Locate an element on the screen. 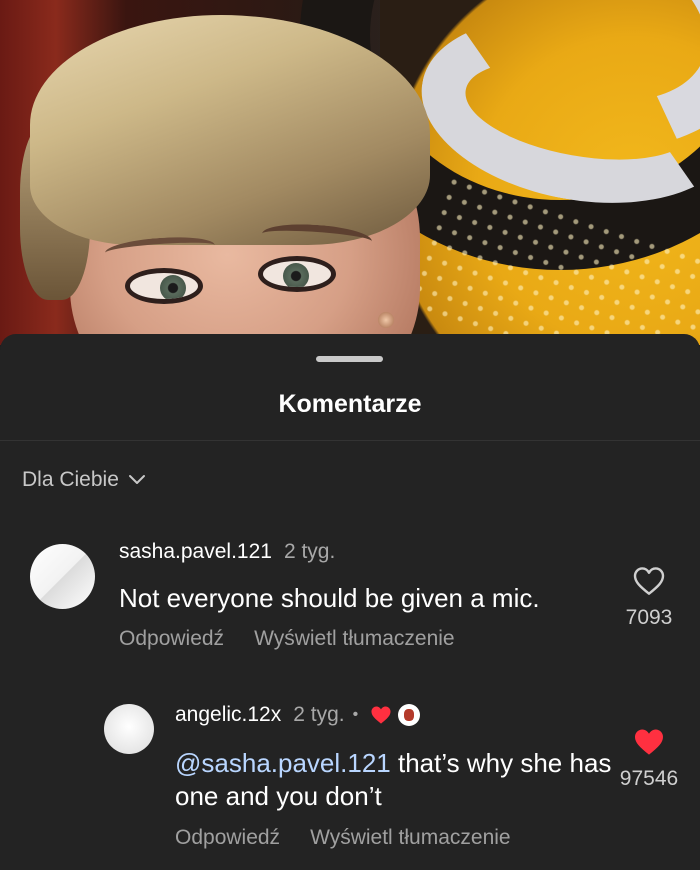 Image resolution: width=700 pixels, height=870 pixels. comment-text: Not everyone should be given a mic. is located at coordinates (329, 598).